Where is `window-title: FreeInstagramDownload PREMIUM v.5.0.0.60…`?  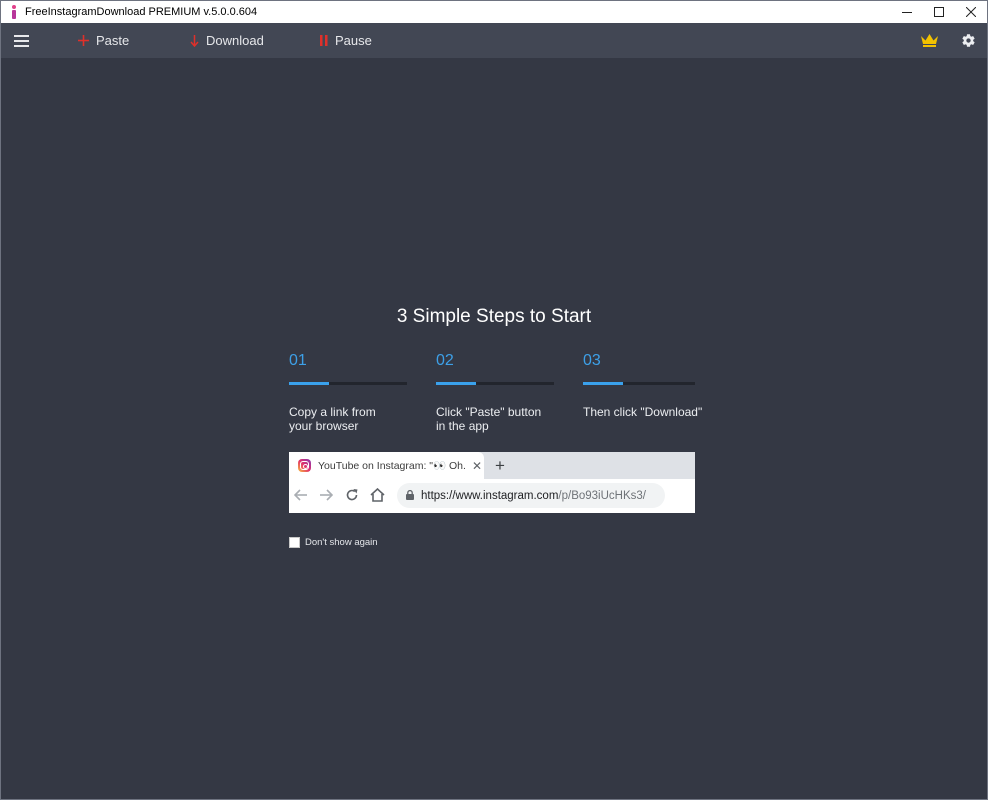
window-title: FreeInstagramDownload PREMIUM v.5.0.0.60… is located at coordinates (141, 12).